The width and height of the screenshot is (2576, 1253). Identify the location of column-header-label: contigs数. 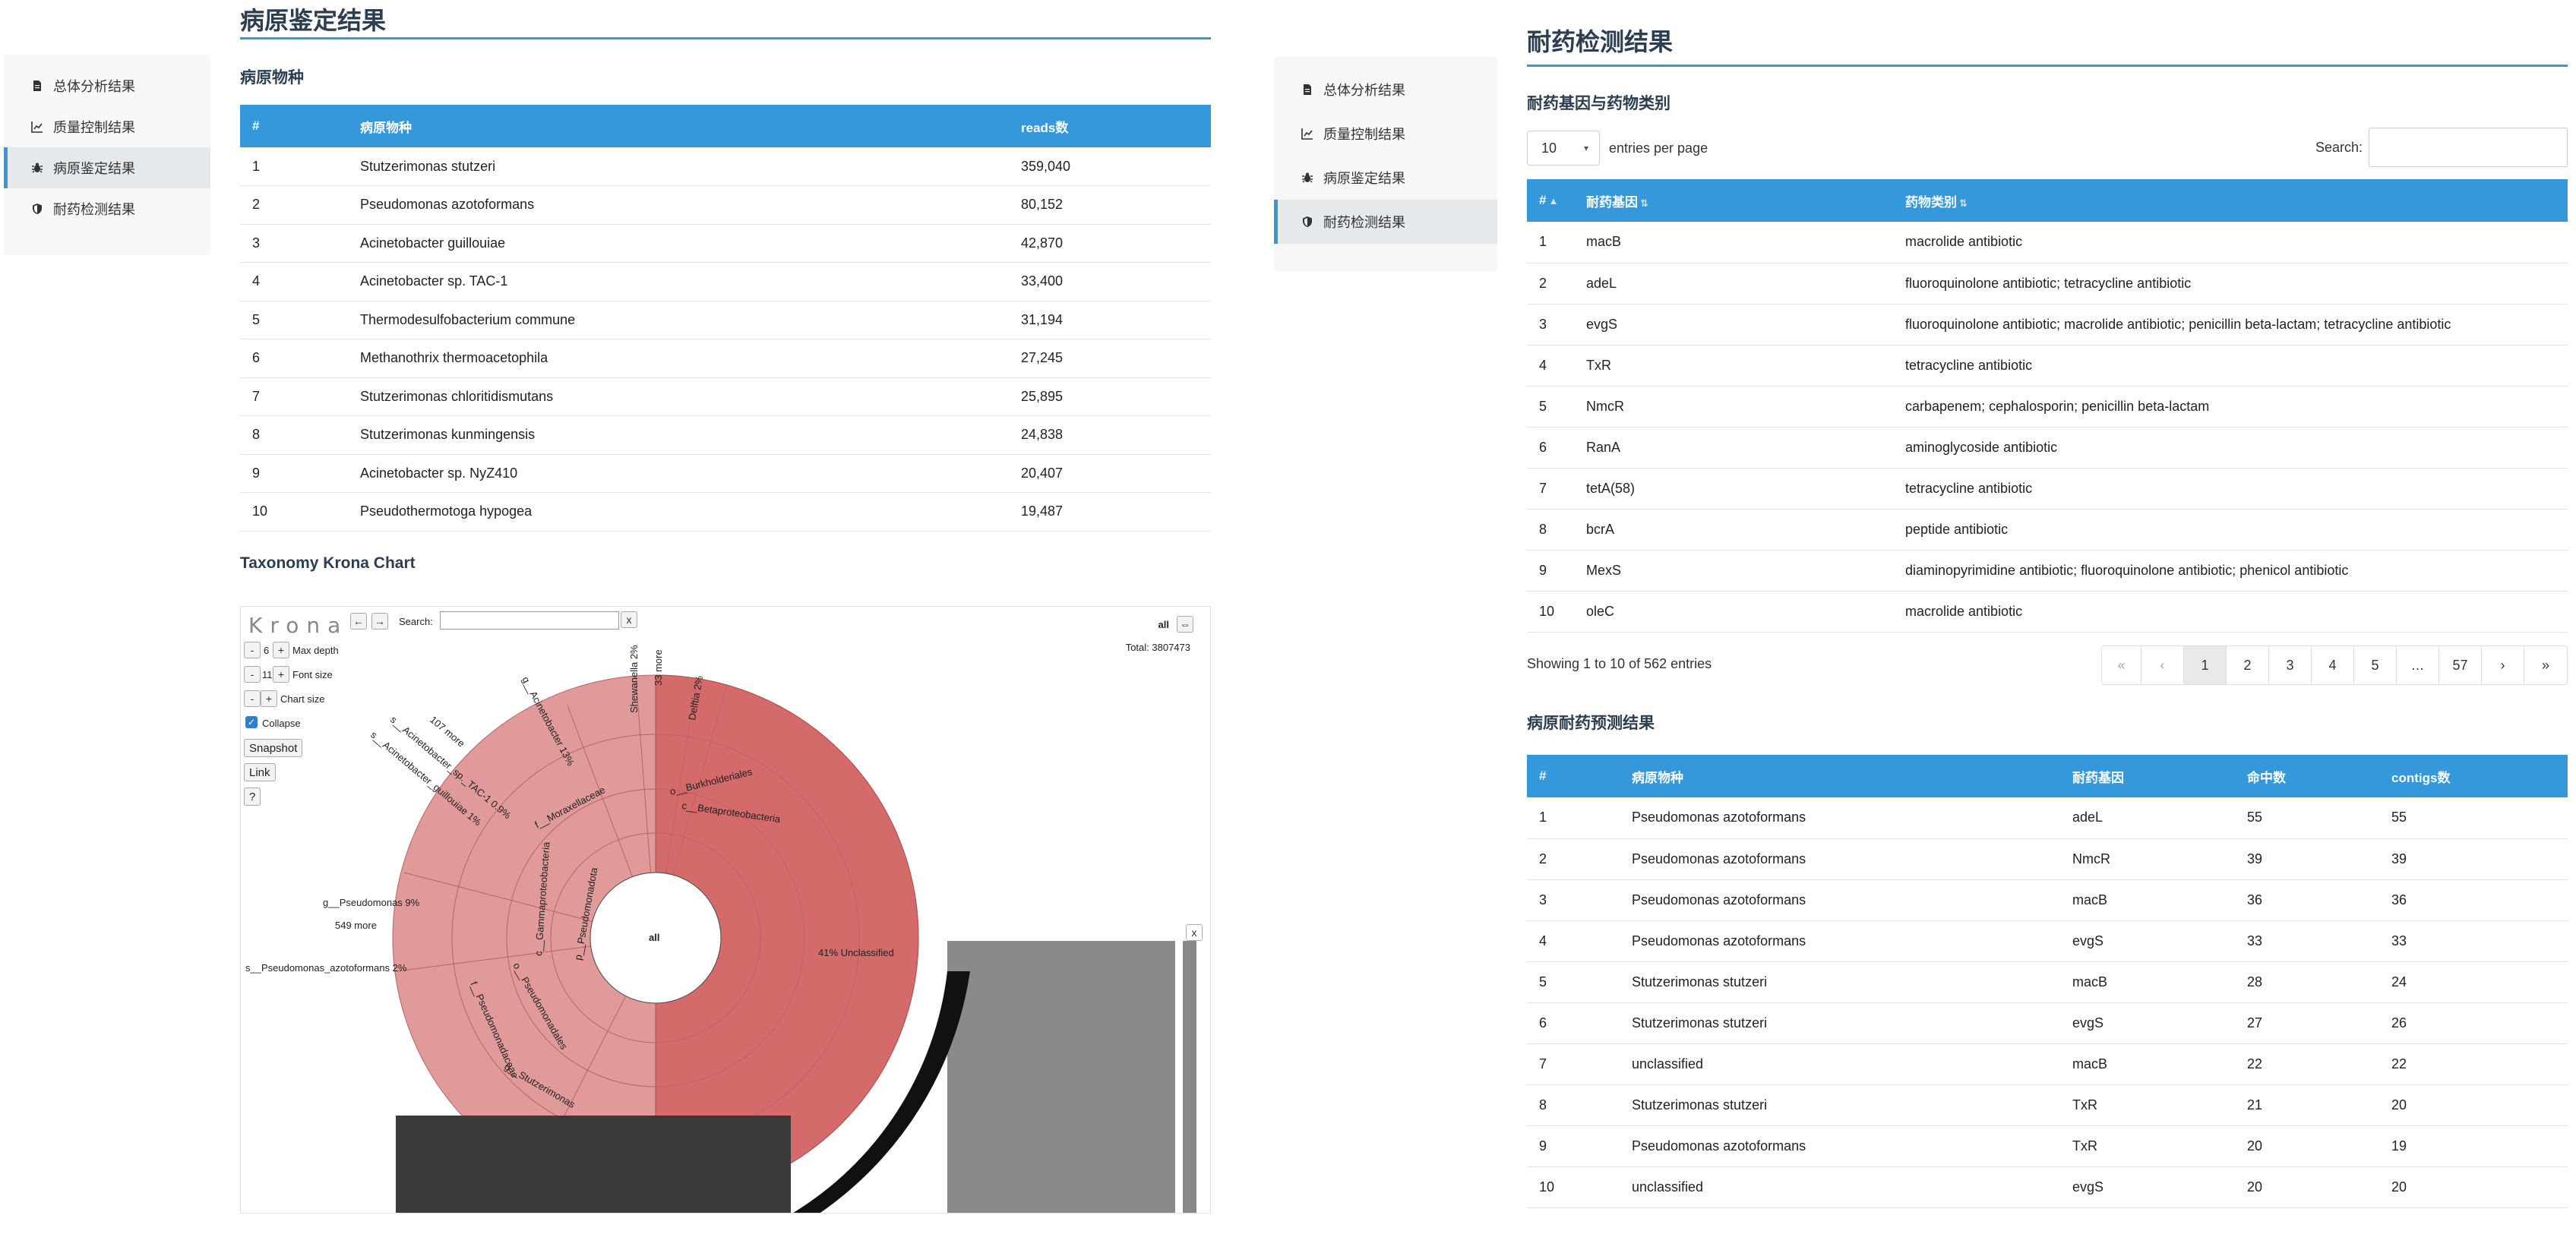
(2421, 777).